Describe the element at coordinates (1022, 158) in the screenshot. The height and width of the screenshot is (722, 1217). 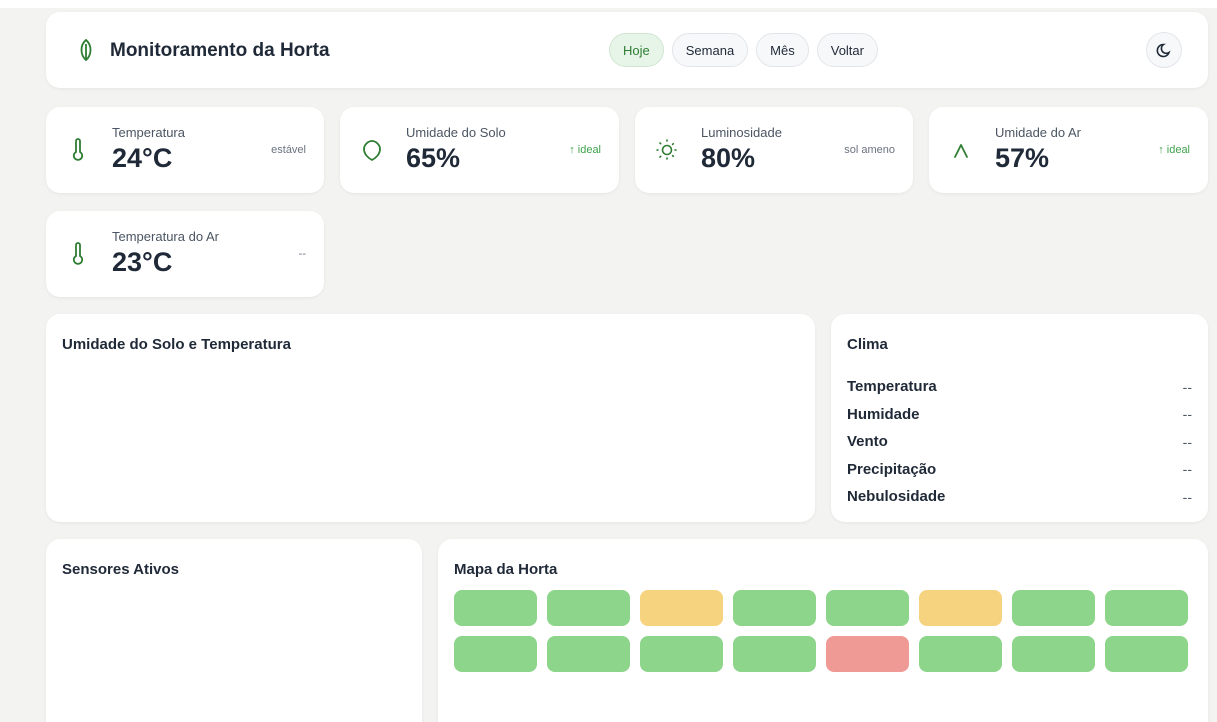
I see `metric-value: 57%` at that location.